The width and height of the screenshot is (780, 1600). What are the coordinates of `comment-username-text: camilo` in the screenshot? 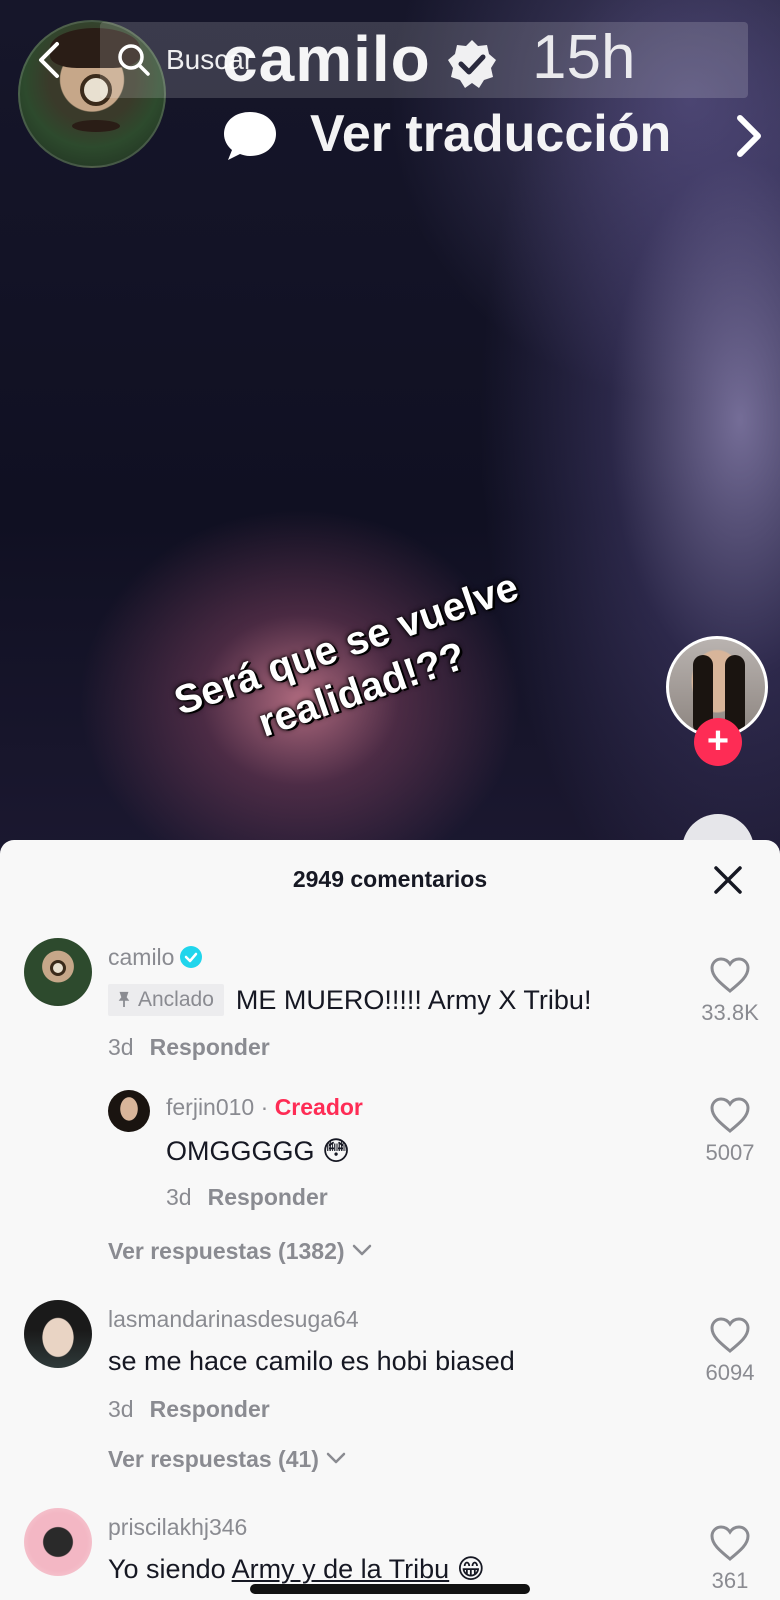 It's located at (141, 957).